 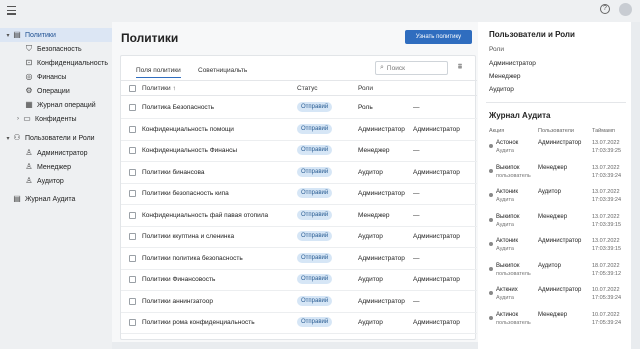 What do you see at coordinates (556, 131) in the screenshot?
I see `audit-header-user: Пользователи` at bounding box center [556, 131].